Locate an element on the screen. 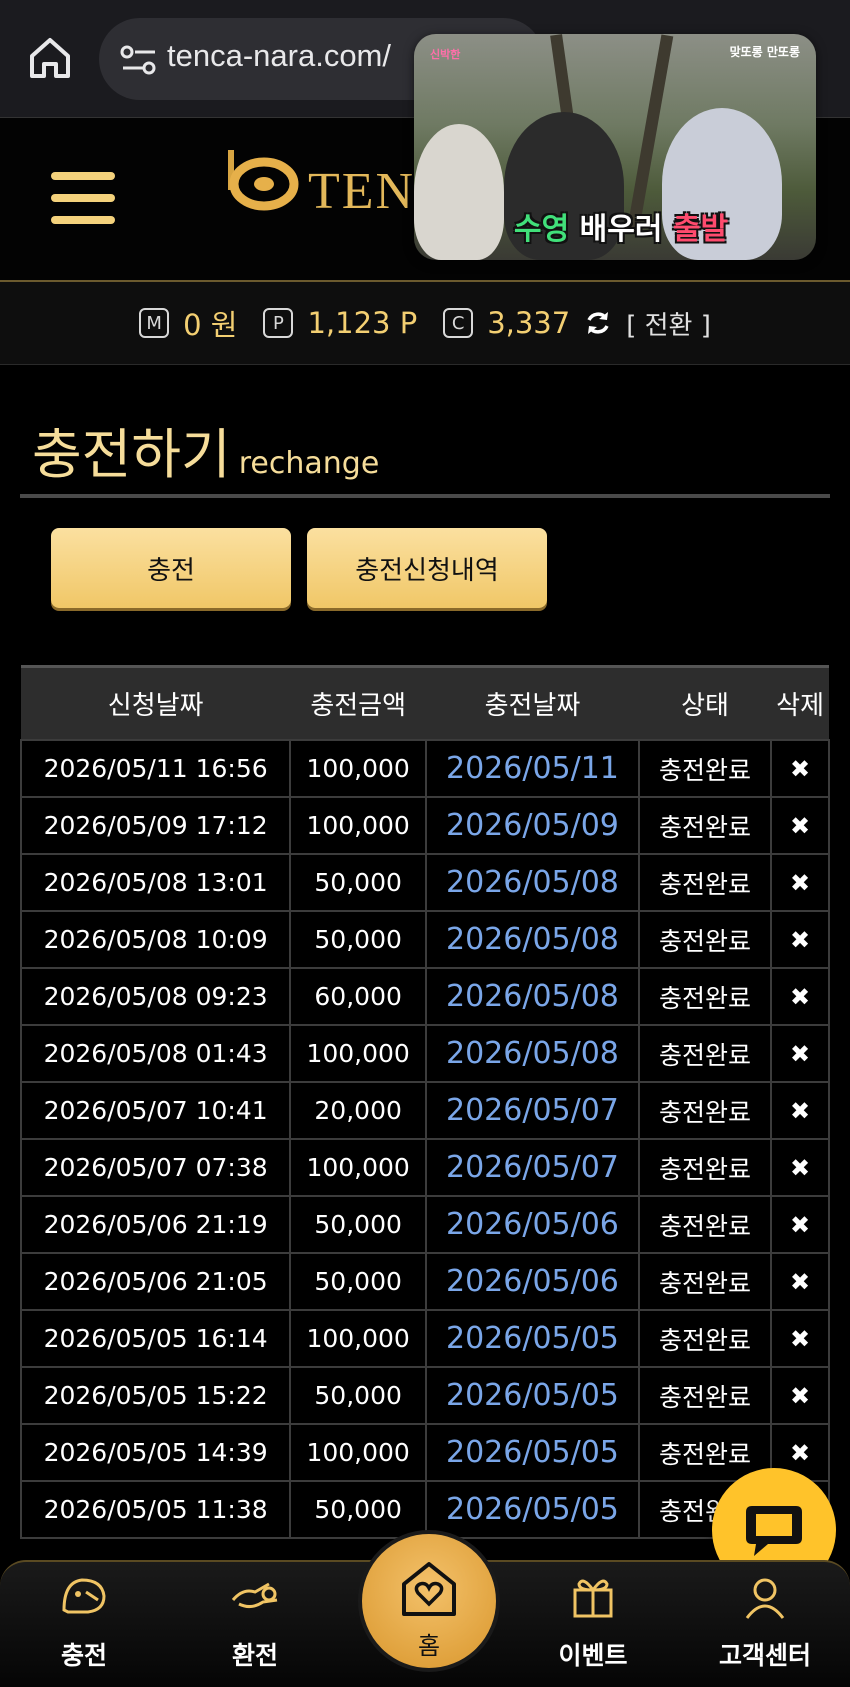 This screenshot has width=850, height=1687. charge-button: 충전 is located at coordinates (171, 568).